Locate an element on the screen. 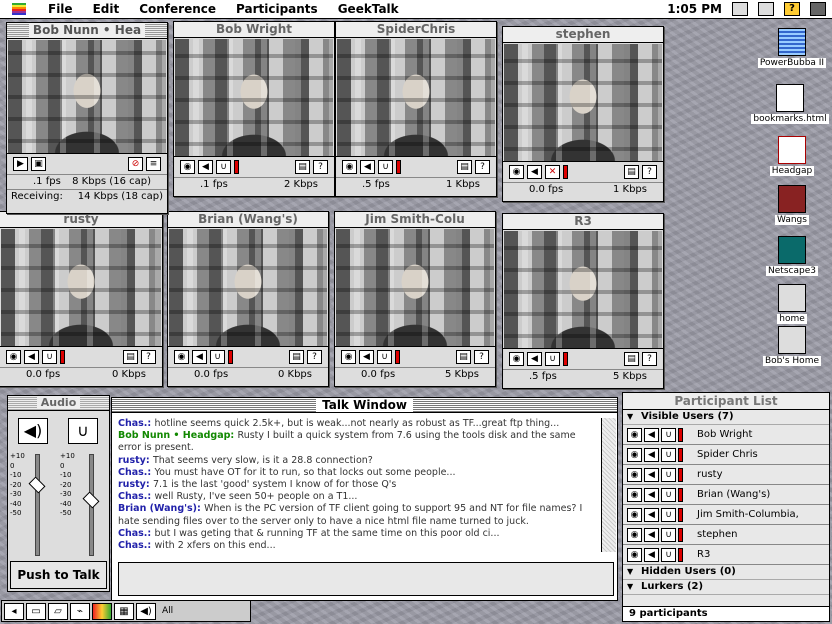 This screenshot has height=624, width=832. computer-icon: ▭ is located at coordinates (36, 611).